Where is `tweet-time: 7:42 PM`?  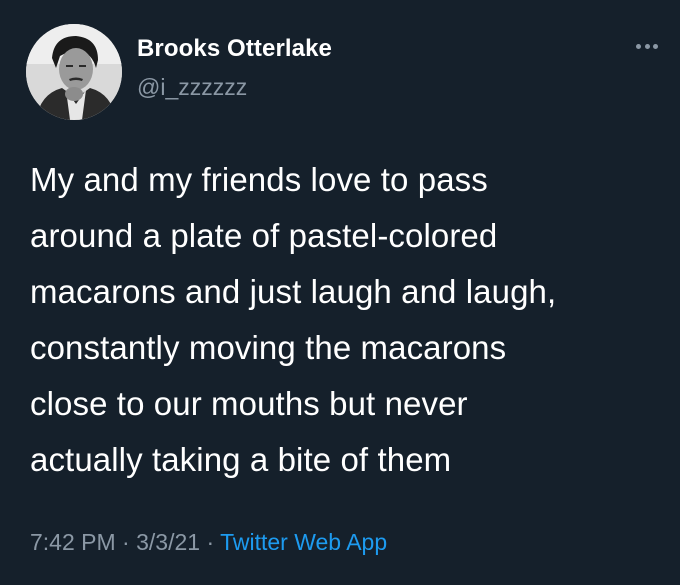 tweet-time: 7:42 PM is located at coordinates (73, 542).